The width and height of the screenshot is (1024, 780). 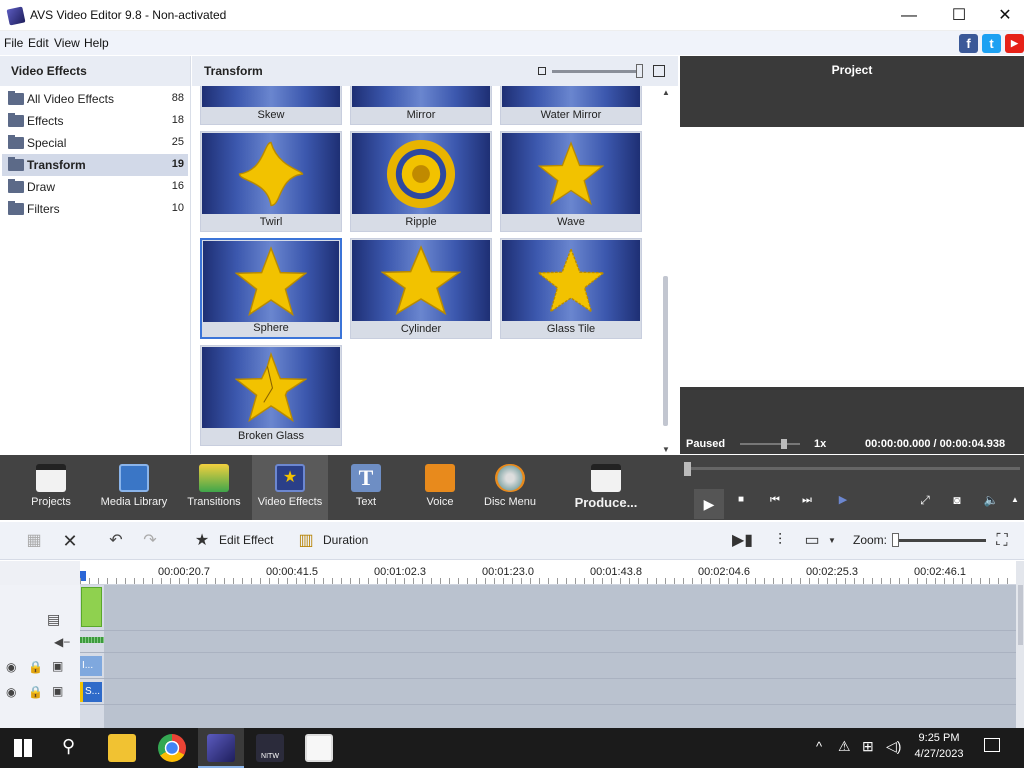 I want to click on delete-icon: ✕, so click(x=70, y=541).